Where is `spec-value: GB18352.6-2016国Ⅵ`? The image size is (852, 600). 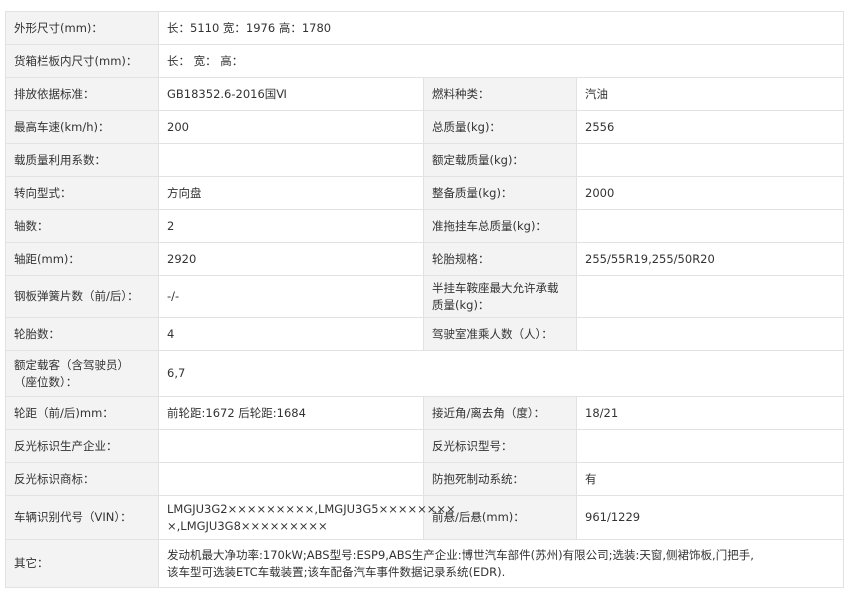 spec-value: GB18352.6-2016国Ⅵ is located at coordinates (291, 94).